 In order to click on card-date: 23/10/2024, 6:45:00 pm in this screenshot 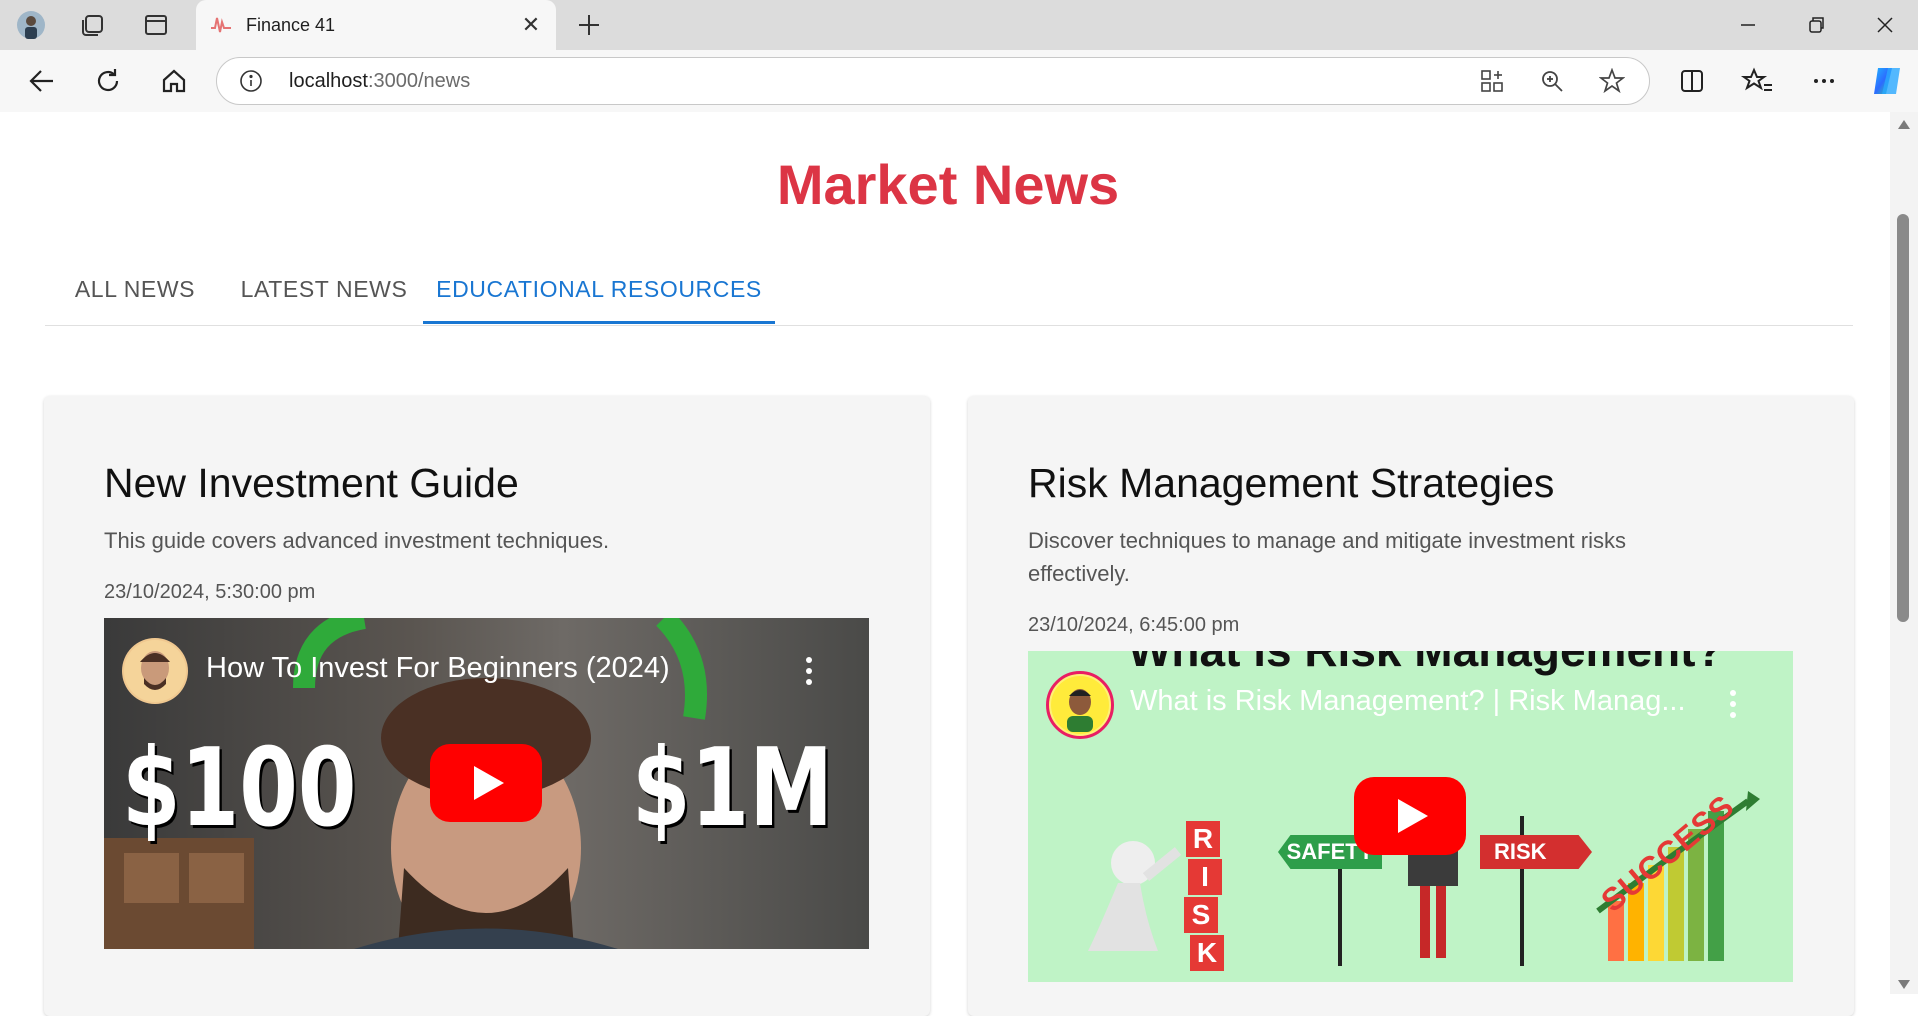, I will do `click(1134, 625)`.